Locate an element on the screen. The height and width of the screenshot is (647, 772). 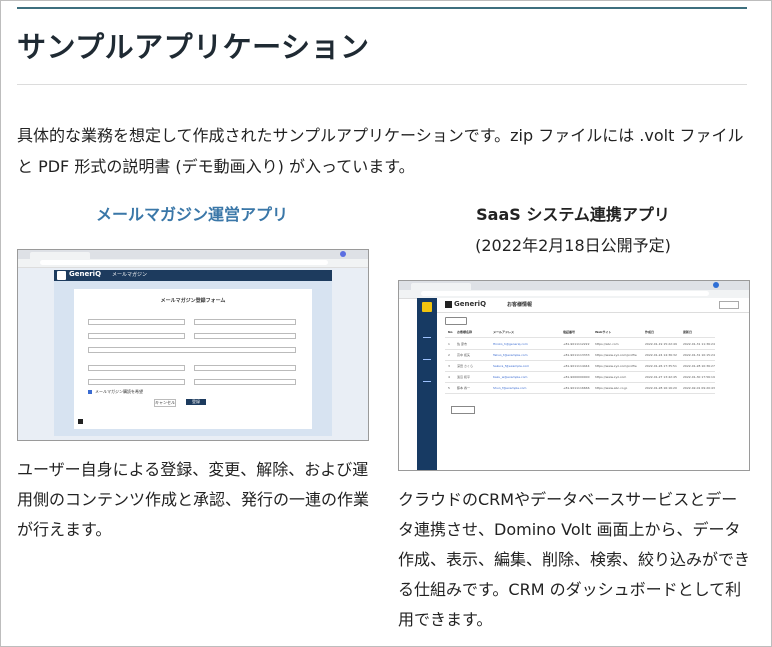
kana-field is located at coordinates (245, 322).